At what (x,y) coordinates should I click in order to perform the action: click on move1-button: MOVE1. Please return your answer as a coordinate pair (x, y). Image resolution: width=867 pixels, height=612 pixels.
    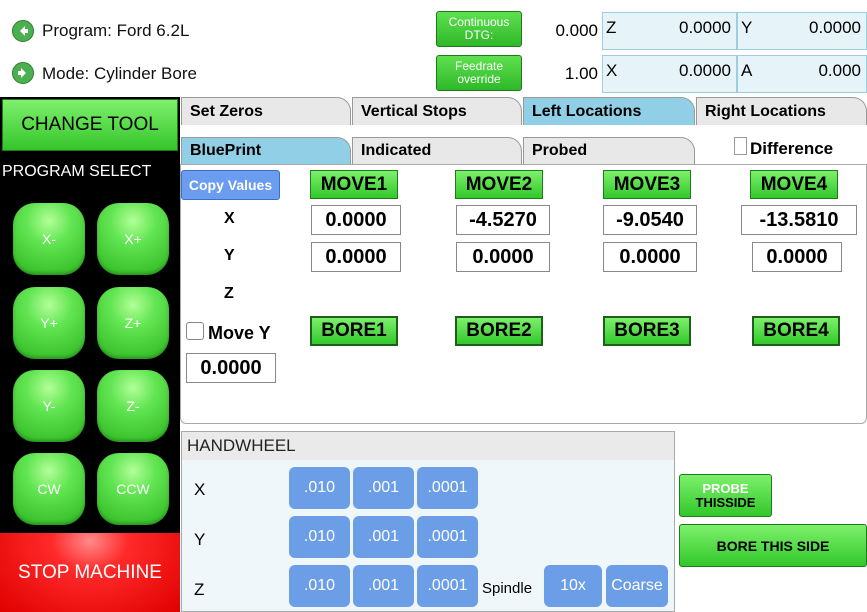
    Looking at the image, I should click on (354, 184).